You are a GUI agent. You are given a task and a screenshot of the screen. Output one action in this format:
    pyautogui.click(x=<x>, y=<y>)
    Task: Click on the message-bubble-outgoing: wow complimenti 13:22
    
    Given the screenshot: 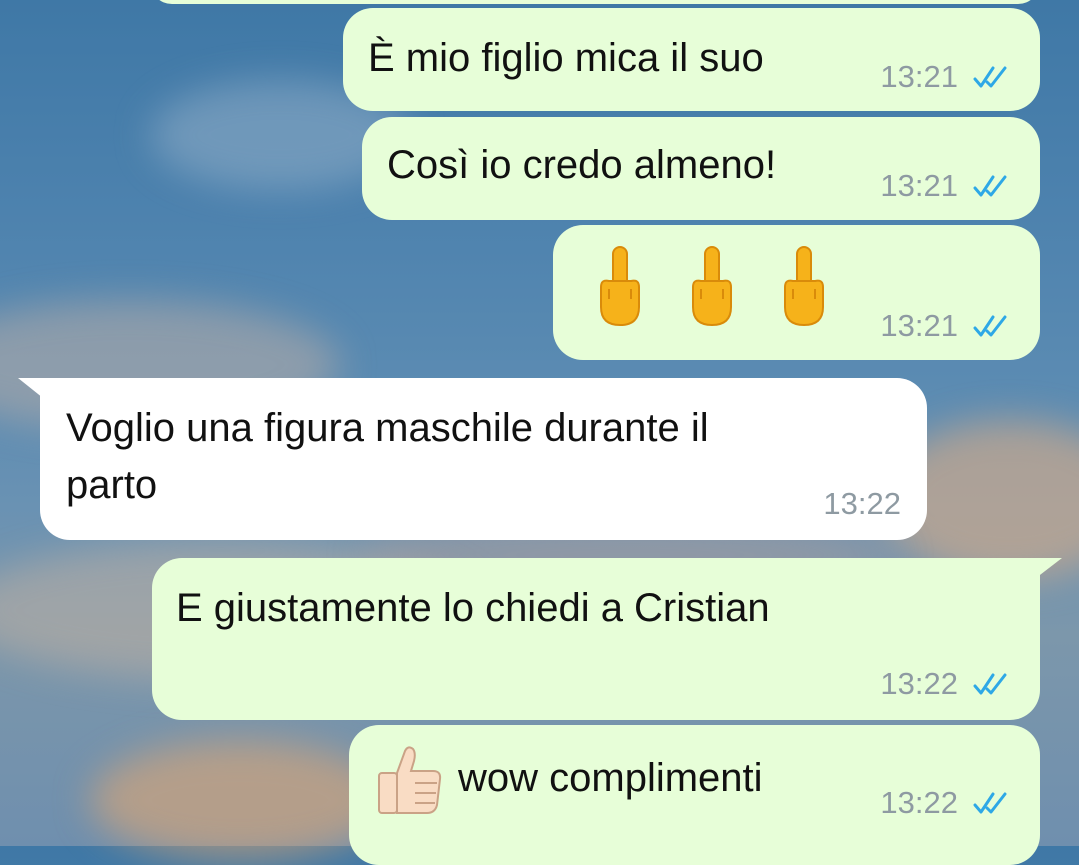 What is the action you would take?
    pyautogui.click(x=694, y=795)
    